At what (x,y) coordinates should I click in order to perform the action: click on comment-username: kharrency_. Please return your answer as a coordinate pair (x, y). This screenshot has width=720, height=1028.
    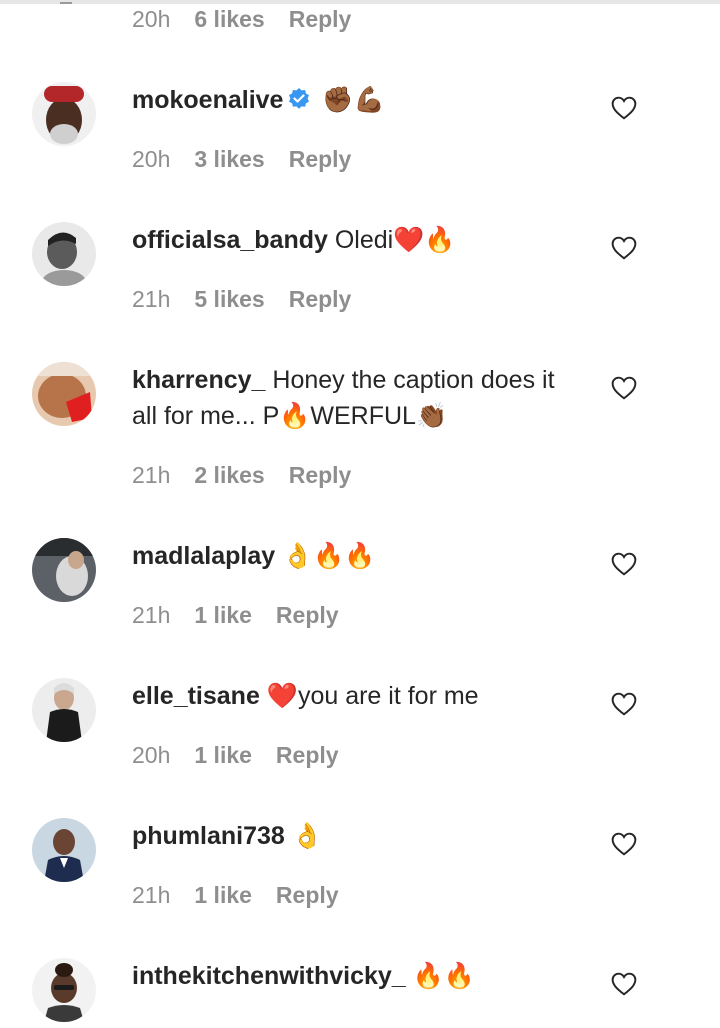
    Looking at the image, I should click on (198, 380).